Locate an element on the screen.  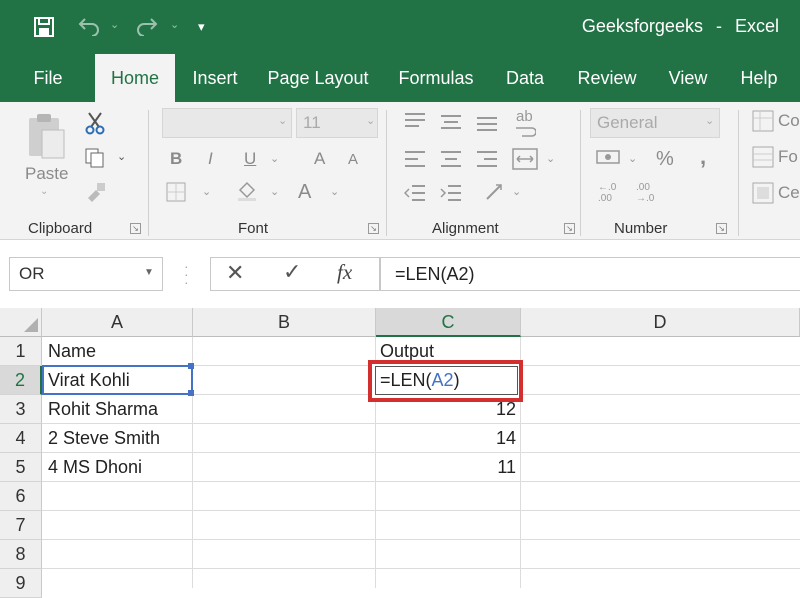
column-header-d: D is located at coordinates (660, 322).